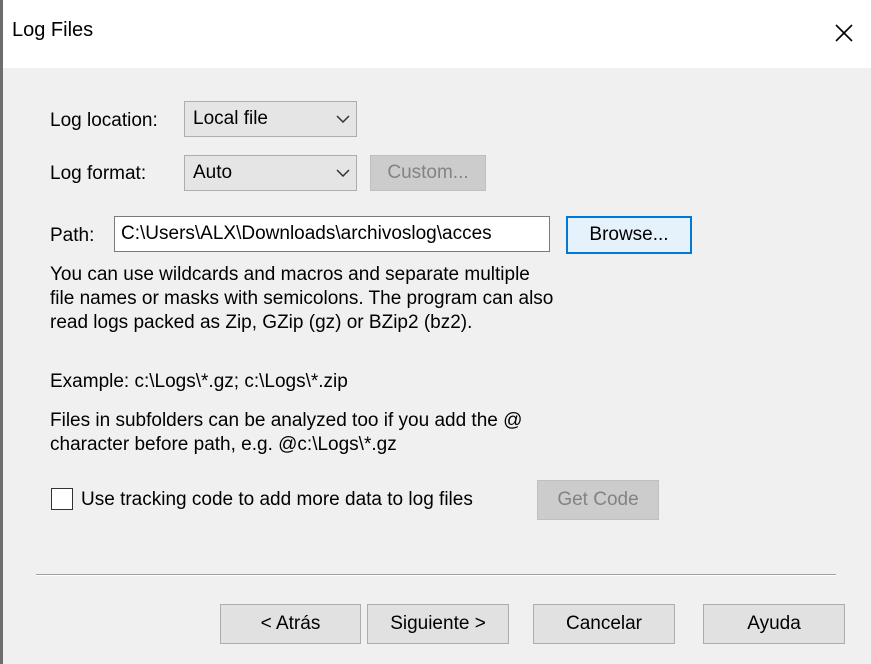 This screenshot has width=871, height=664. What do you see at coordinates (62, 499) in the screenshot?
I see `tracking-checkbox` at bounding box center [62, 499].